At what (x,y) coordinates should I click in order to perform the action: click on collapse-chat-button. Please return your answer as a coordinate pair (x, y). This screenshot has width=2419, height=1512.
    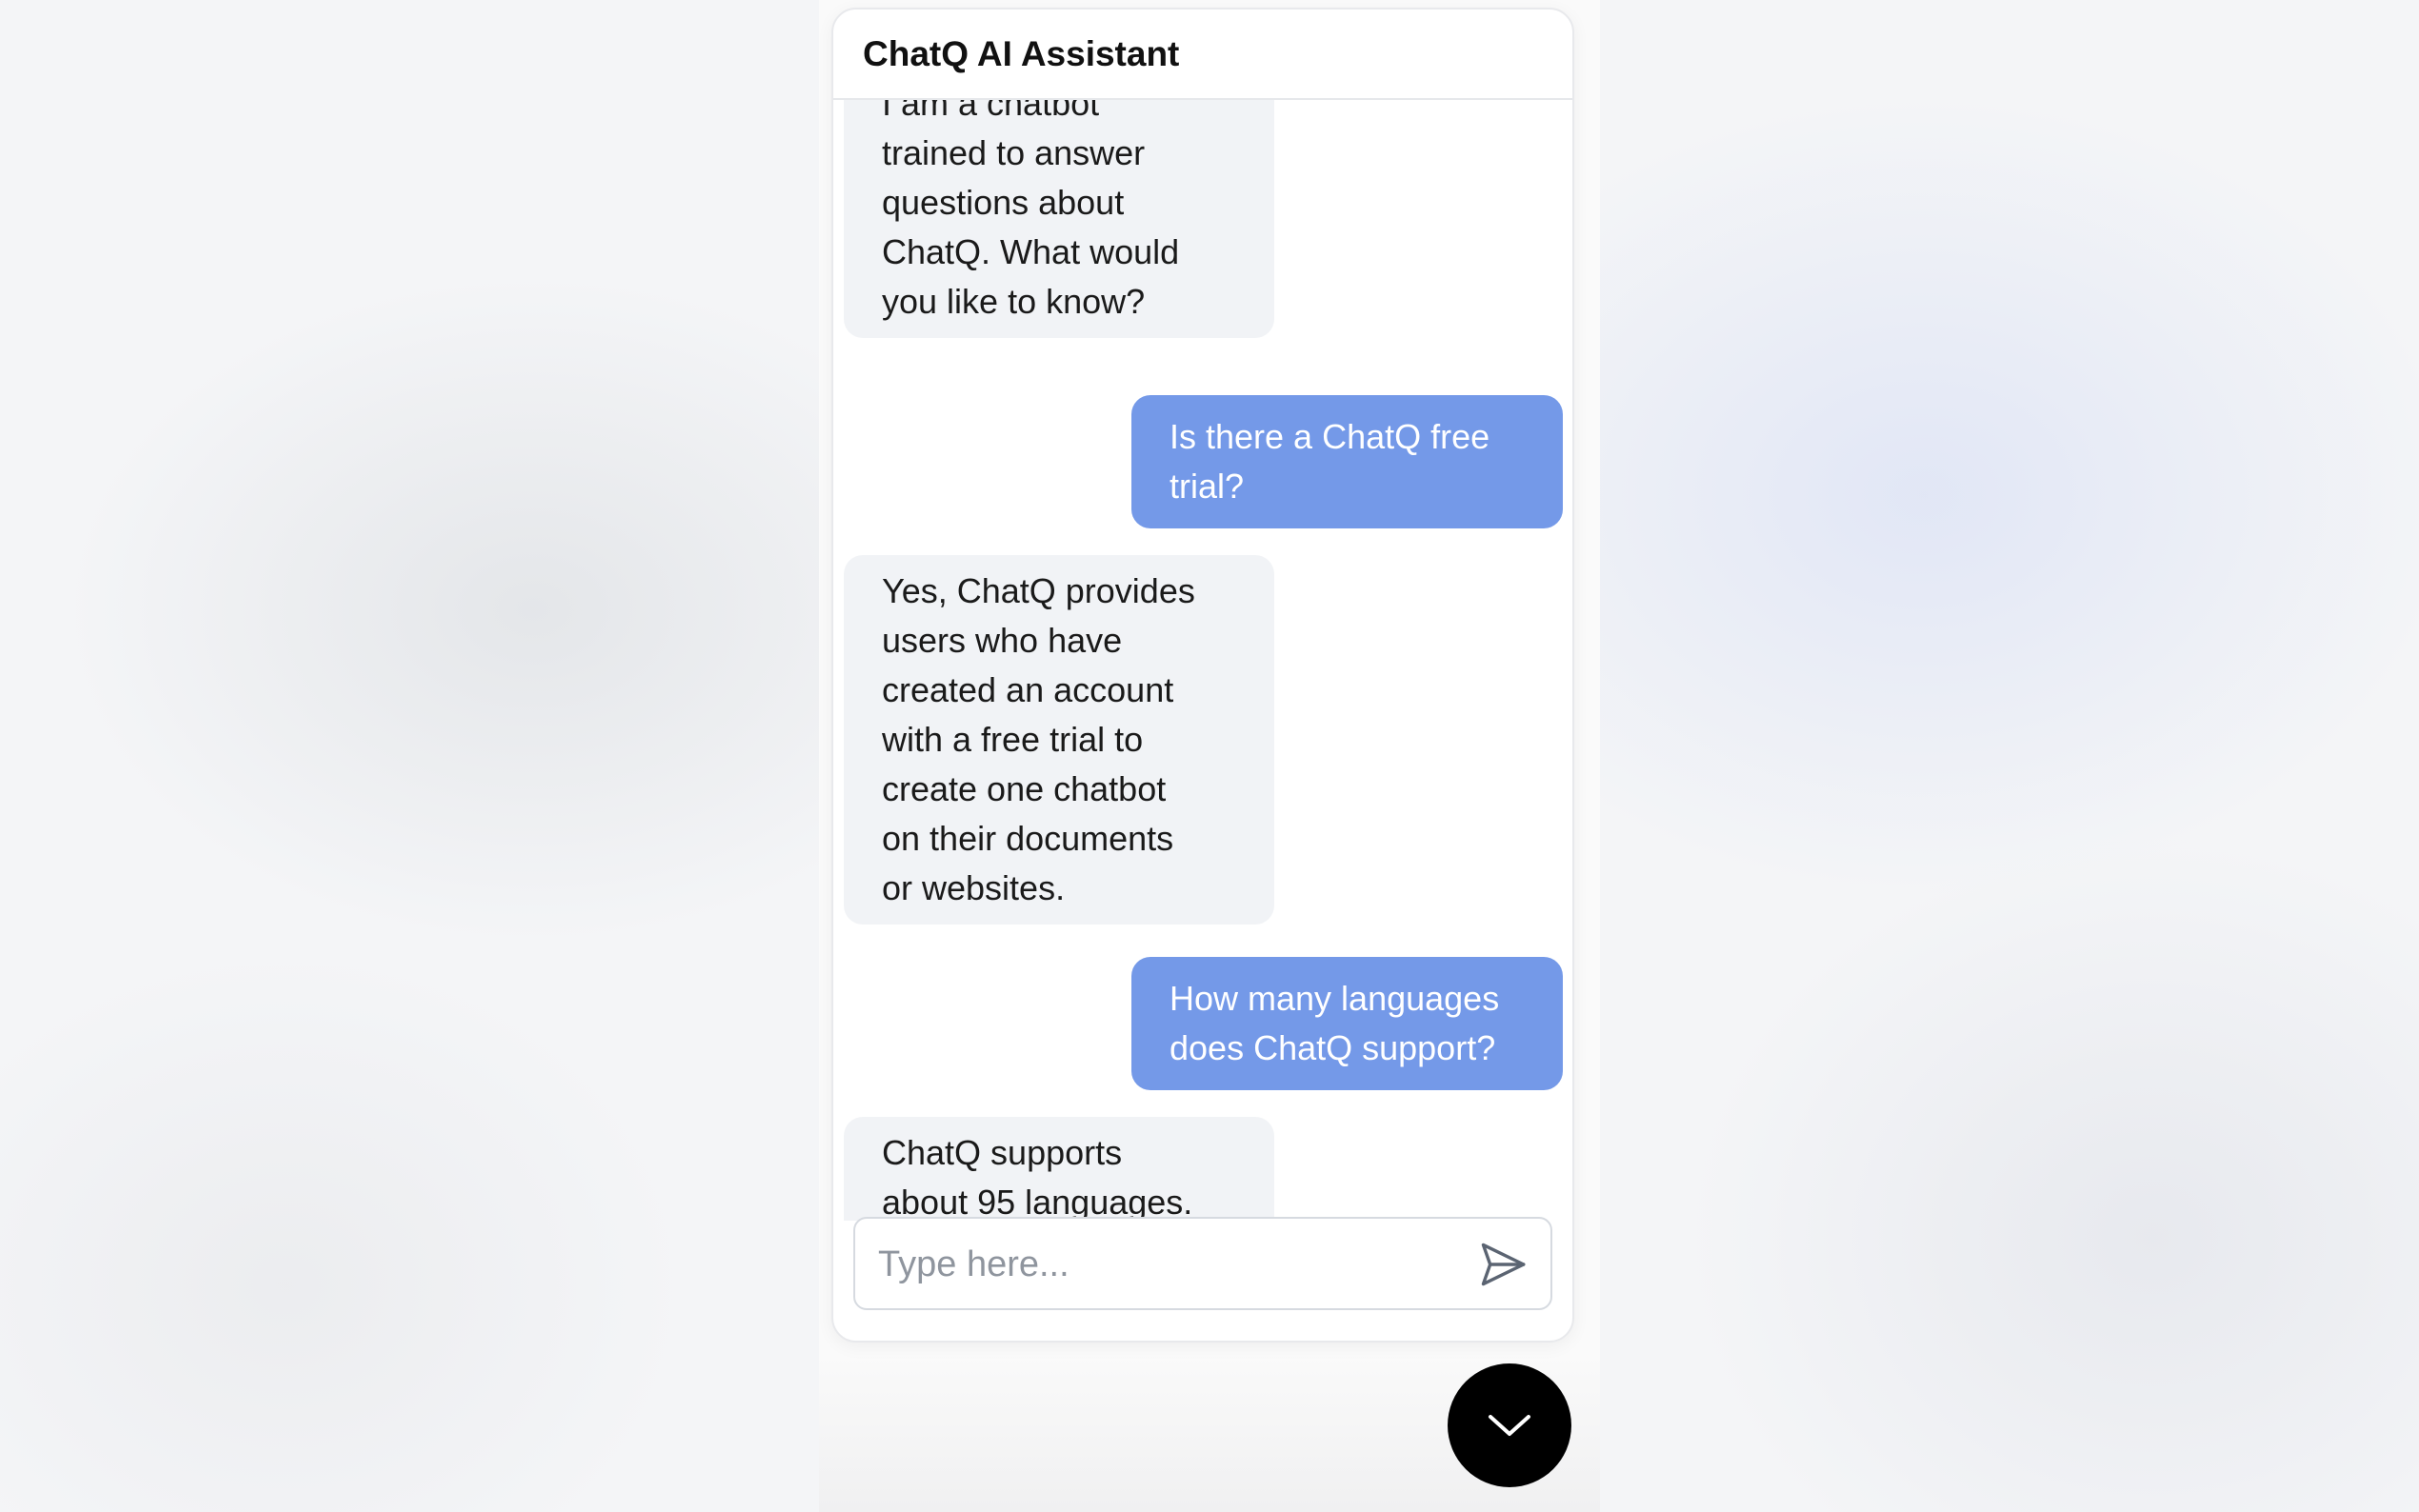
    Looking at the image, I should click on (1509, 1425).